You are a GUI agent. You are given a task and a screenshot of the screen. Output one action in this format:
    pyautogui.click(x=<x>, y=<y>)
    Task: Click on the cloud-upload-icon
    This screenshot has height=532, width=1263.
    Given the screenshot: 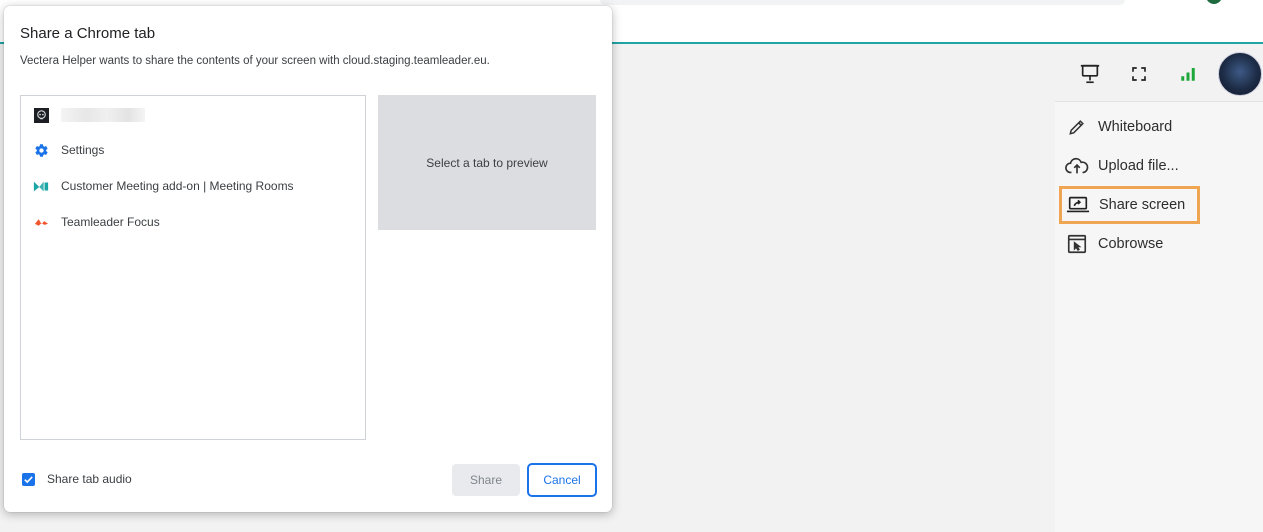 What is the action you would take?
    pyautogui.click(x=1077, y=166)
    